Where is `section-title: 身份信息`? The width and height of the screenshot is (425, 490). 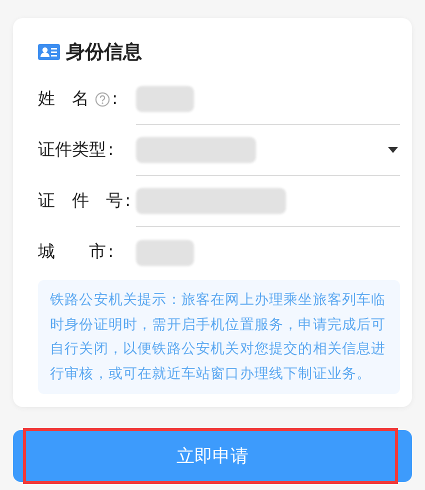 section-title: 身份信息 is located at coordinates (104, 52).